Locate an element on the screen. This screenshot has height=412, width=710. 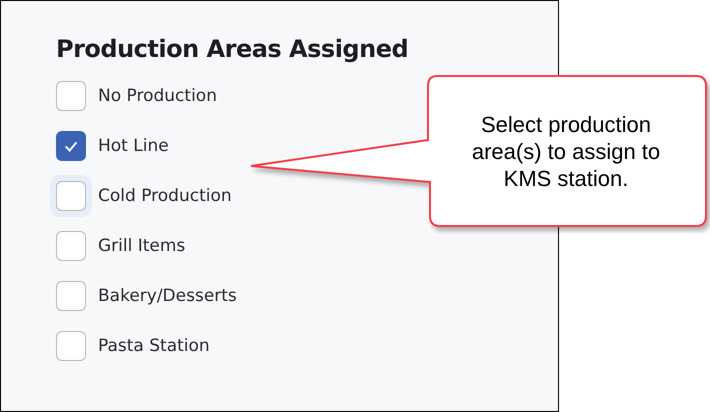
section-title: Production Areas Assigned is located at coordinates (233, 49).